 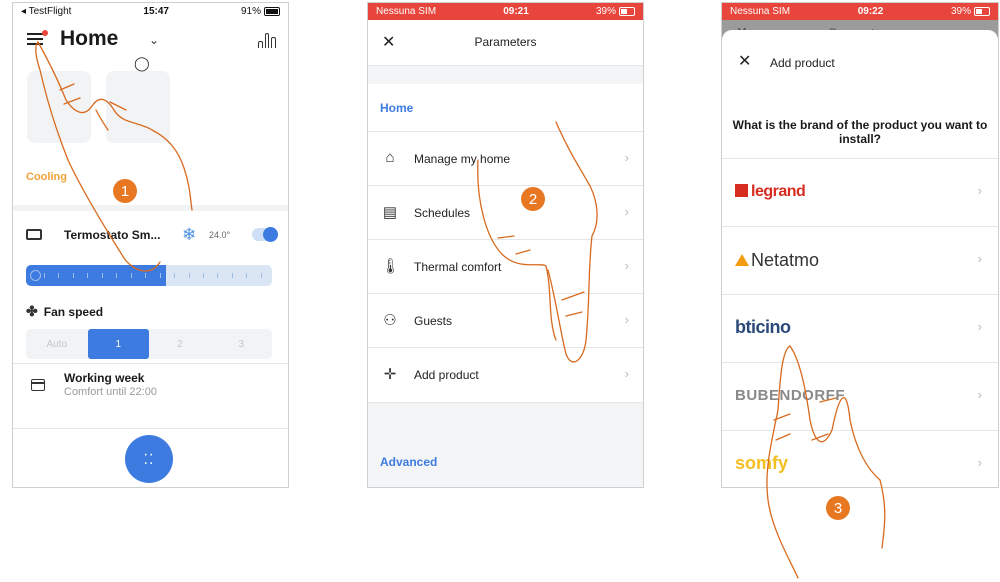 What do you see at coordinates (138, 107) in the screenshot?
I see `water-card` at bounding box center [138, 107].